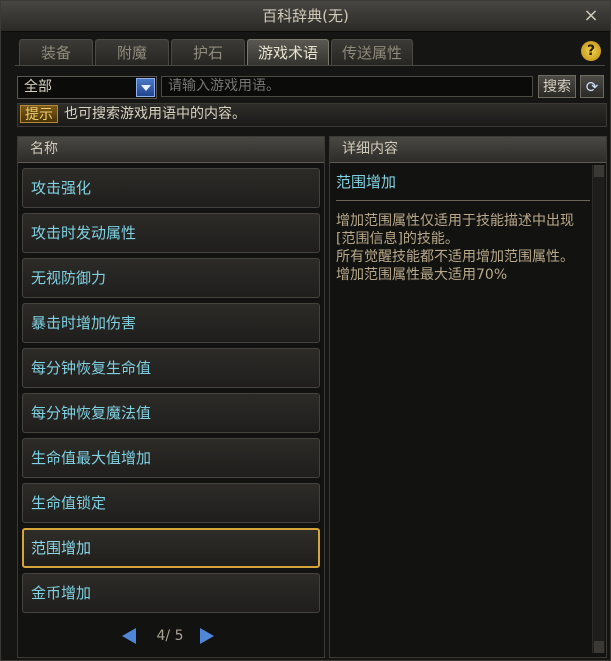 The image size is (611, 661). What do you see at coordinates (288, 52) in the screenshot?
I see `tab-game-terms: 游戏术语` at bounding box center [288, 52].